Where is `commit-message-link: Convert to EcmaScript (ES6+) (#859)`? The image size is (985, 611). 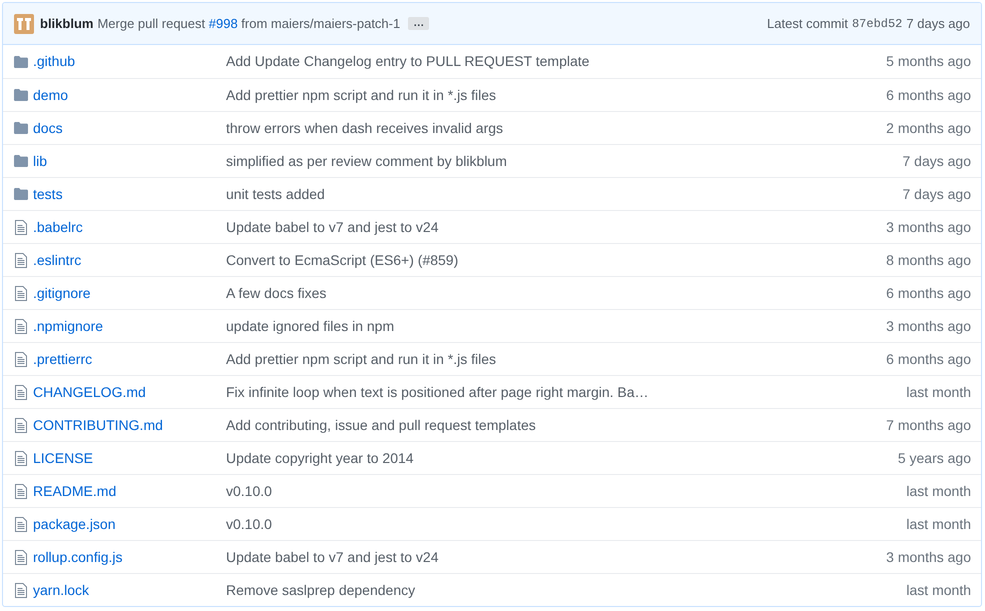 commit-message-link: Convert to EcmaScript (ES6+) (#859) is located at coordinates (342, 260).